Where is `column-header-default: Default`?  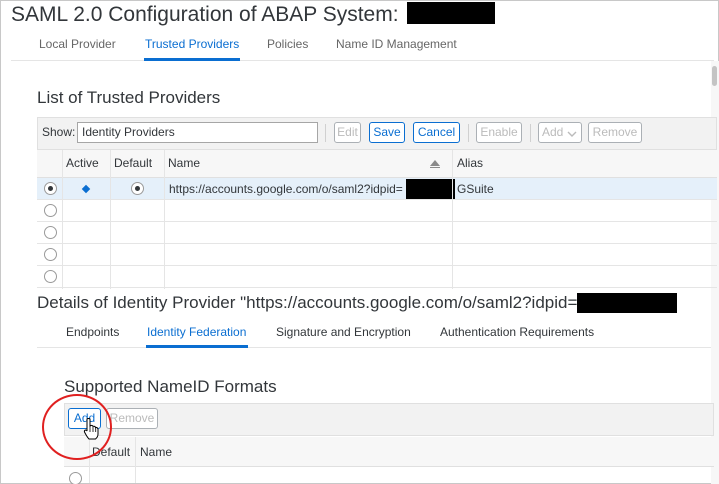
column-header-default: Default is located at coordinates (133, 163).